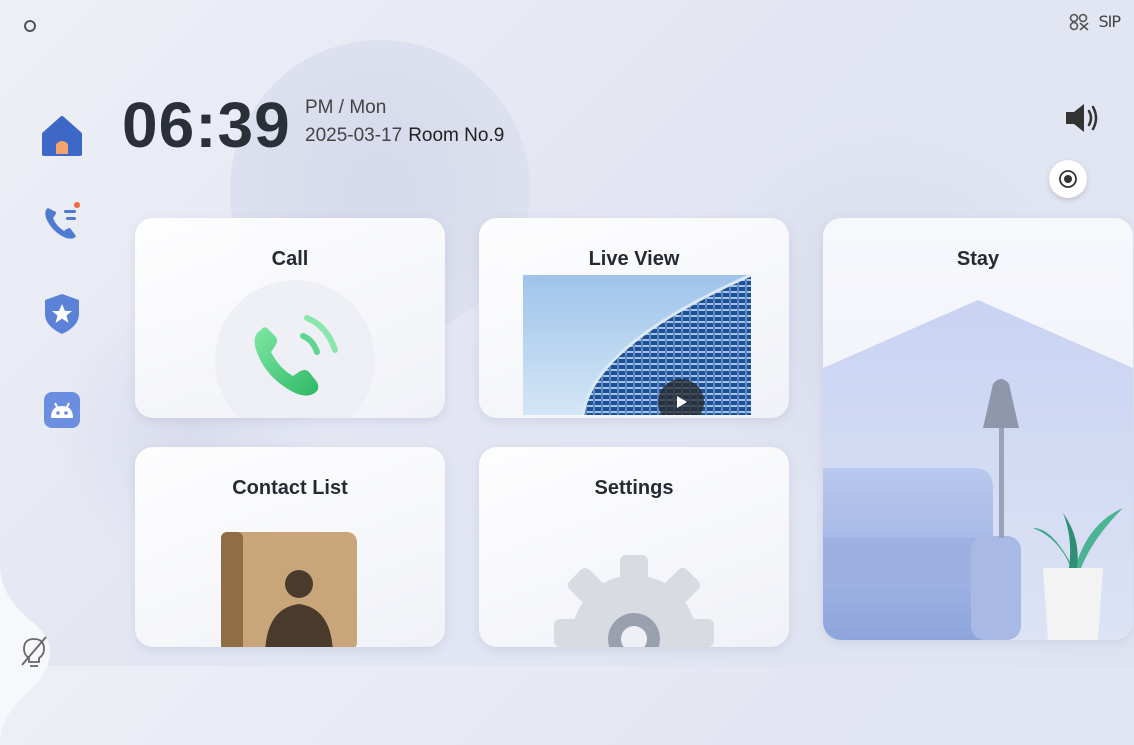 The width and height of the screenshot is (1134, 745). Describe the element at coordinates (62, 136) in the screenshot. I see `home-icon` at that location.